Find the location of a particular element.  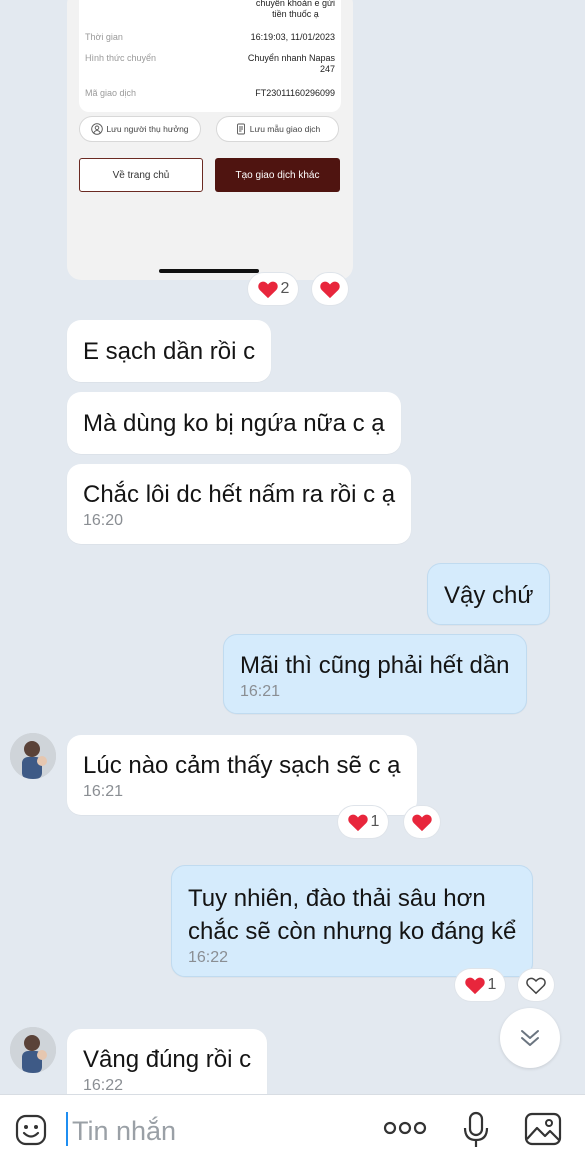

microphone-icon is located at coordinates (476, 1129).